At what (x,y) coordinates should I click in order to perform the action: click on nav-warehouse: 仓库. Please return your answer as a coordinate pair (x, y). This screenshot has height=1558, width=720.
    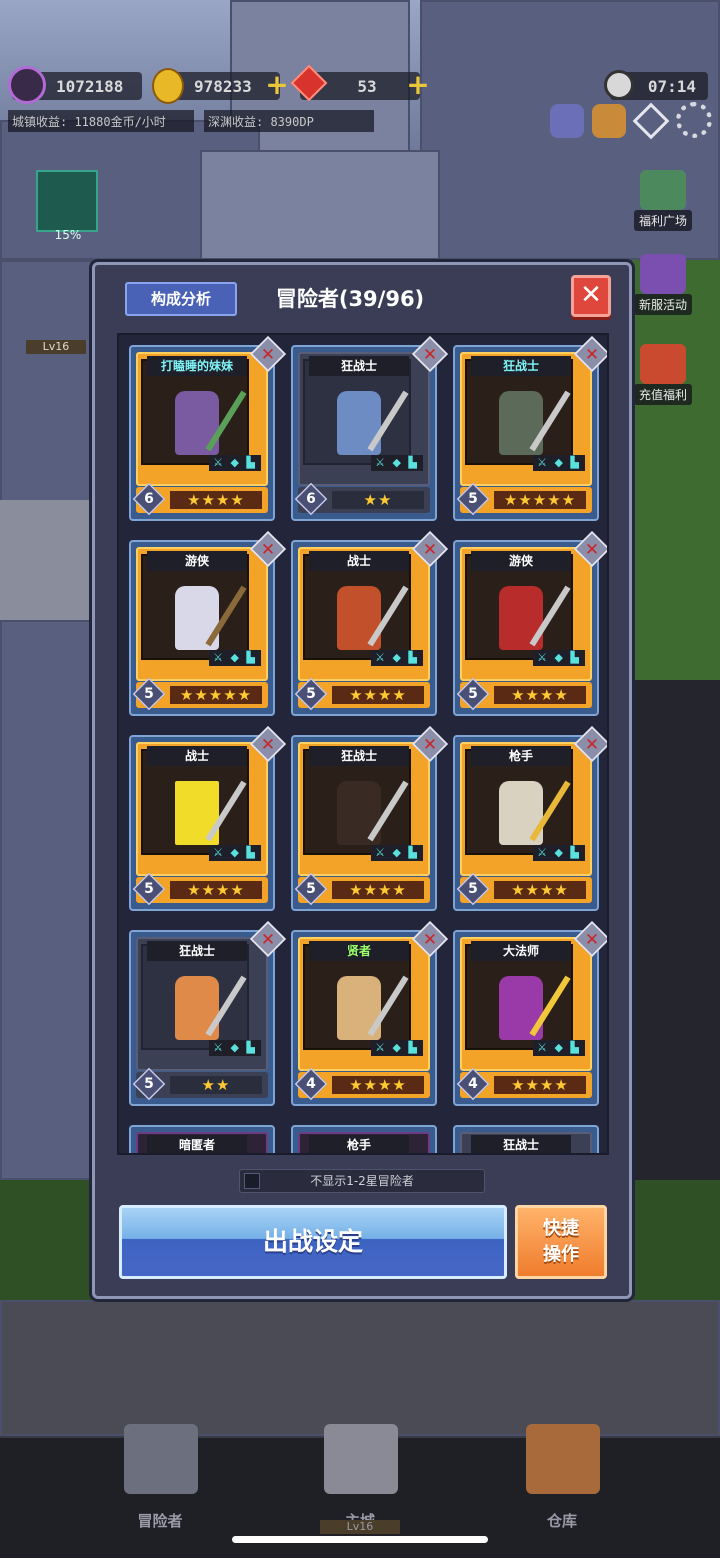
    Looking at the image, I should click on (562, 1491).